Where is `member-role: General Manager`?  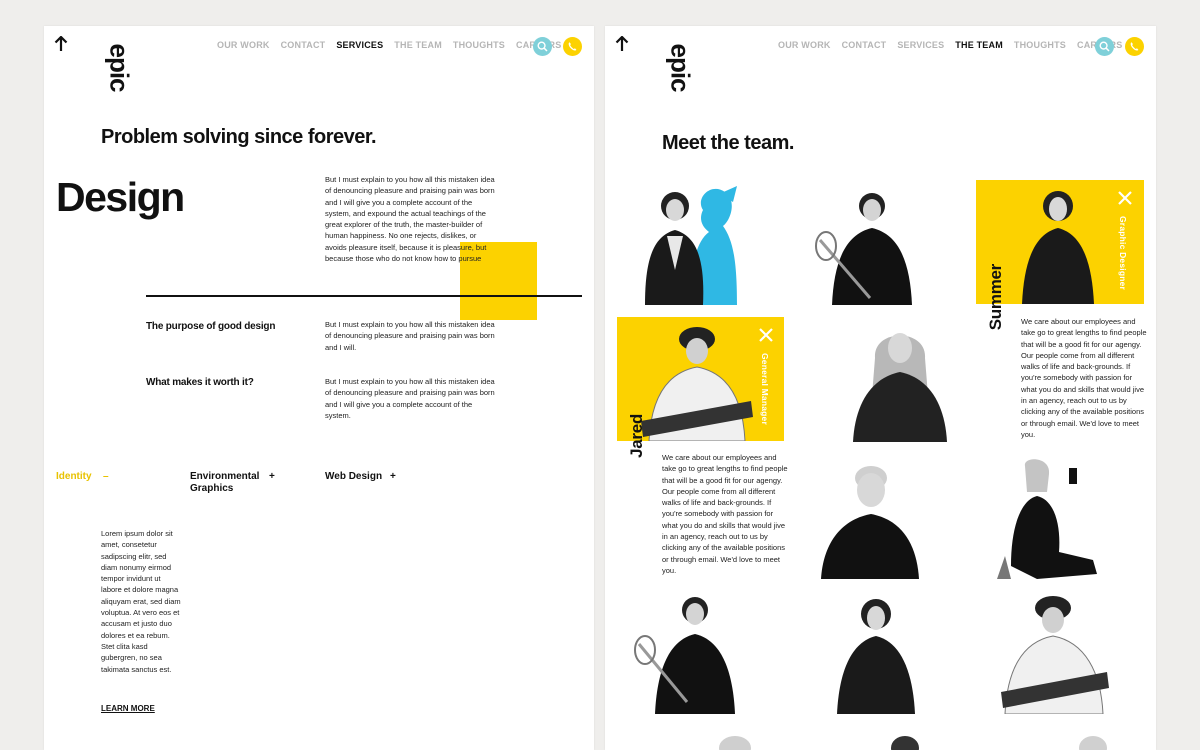
member-role: General Manager is located at coordinates (765, 389).